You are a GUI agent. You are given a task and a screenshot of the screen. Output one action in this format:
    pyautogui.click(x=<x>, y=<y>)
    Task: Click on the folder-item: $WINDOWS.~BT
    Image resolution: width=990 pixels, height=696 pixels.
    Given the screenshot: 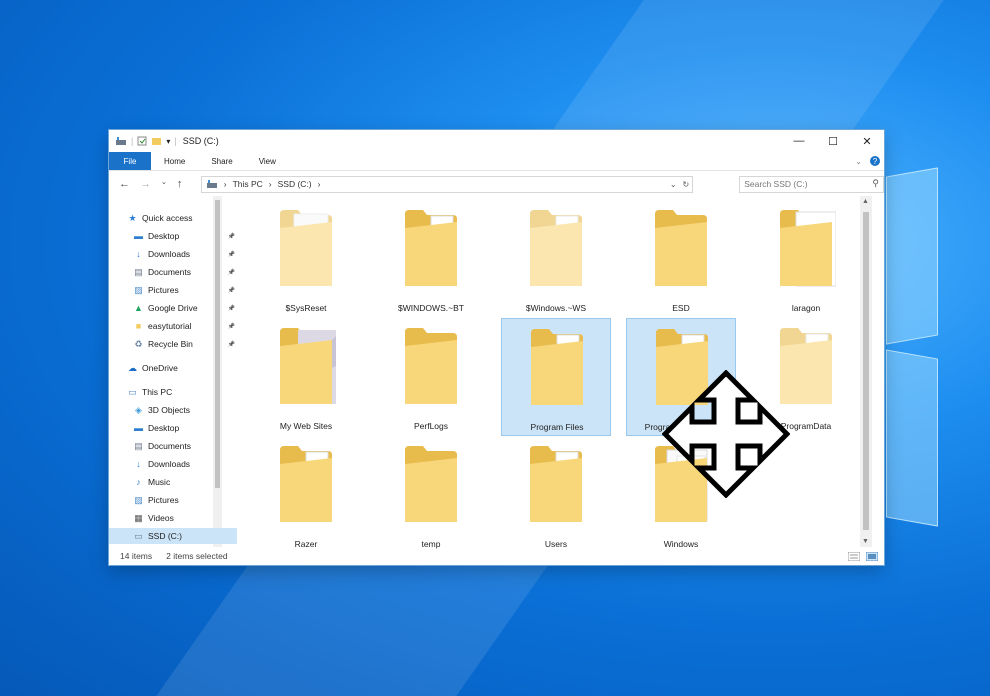 What is the action you would take?
    pyautogui.click(x=431, y=259)
    